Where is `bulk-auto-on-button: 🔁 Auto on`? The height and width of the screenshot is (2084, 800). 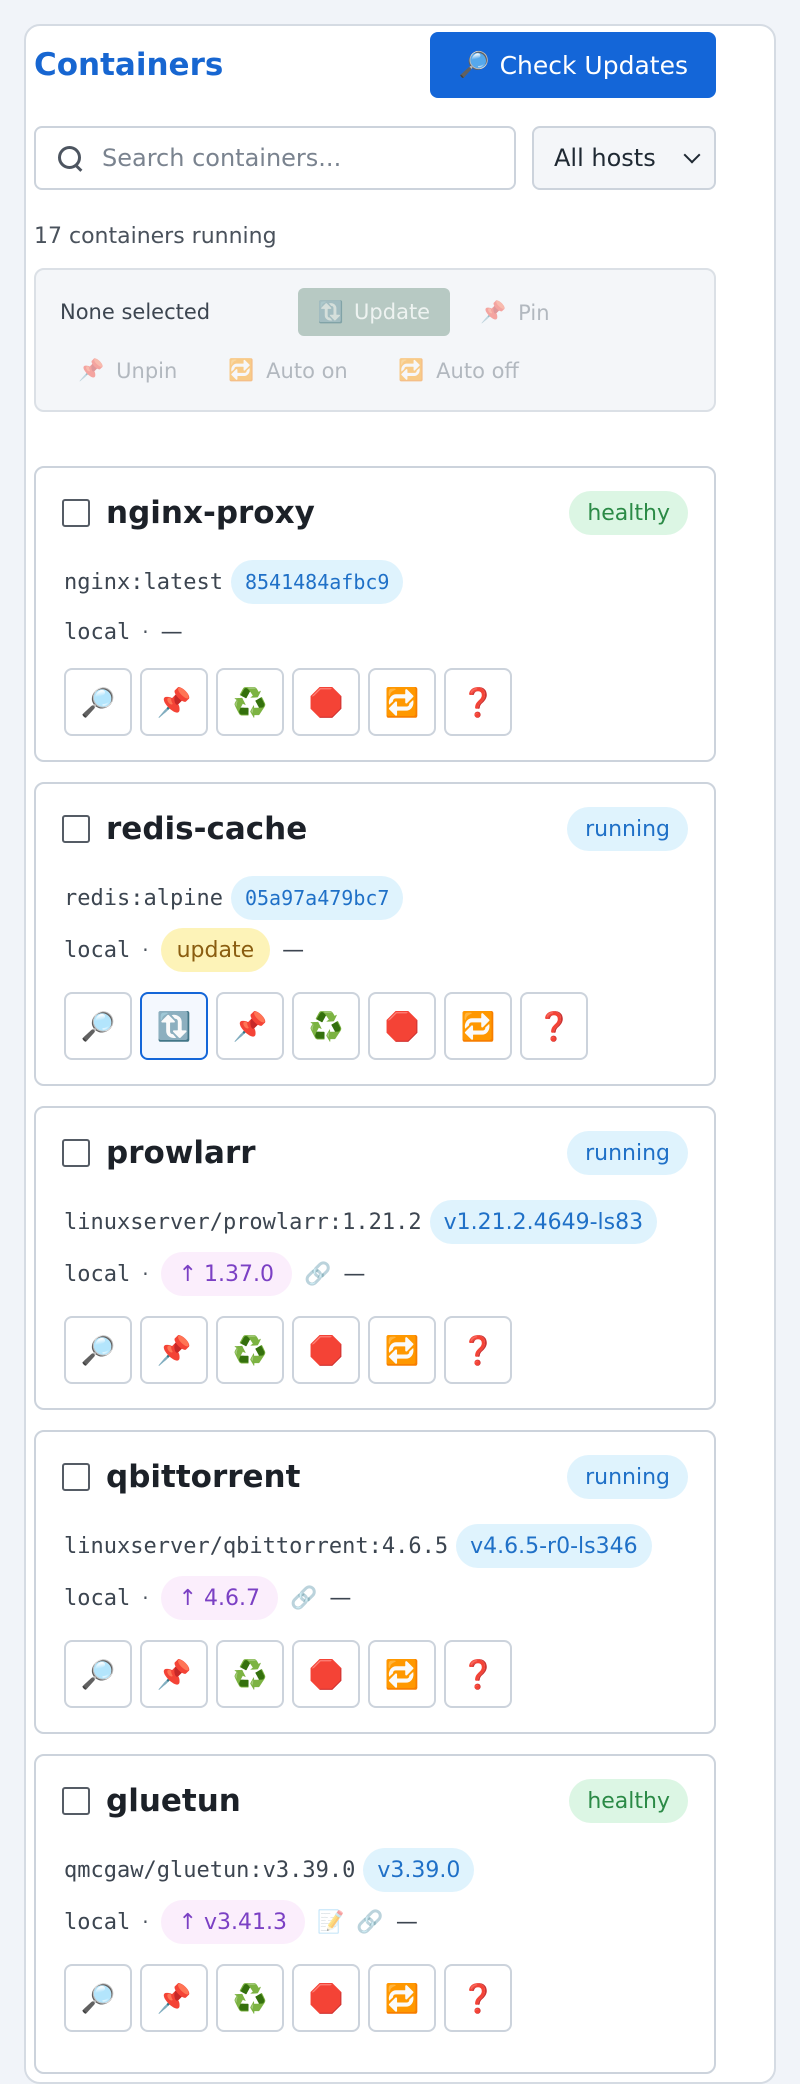
bulk-auto-on-button: 🔁 Auto on is located at coordinates (288, 370).